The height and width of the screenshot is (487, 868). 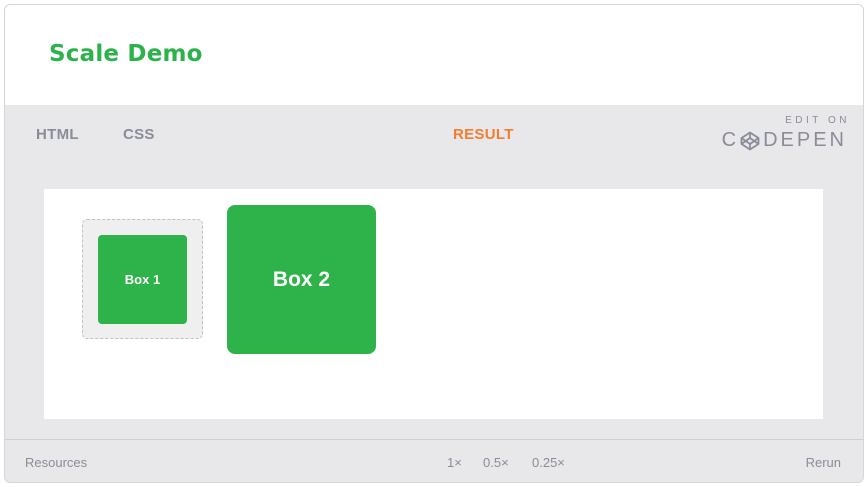 I want to click on codepen-logo-text: DEPEN, so click(x=805, y=140).